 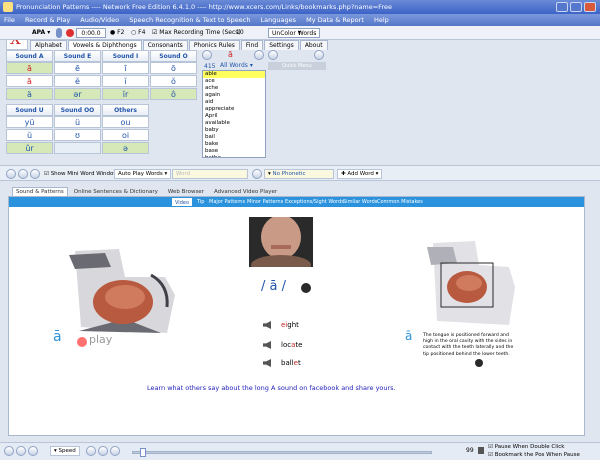 What do you see at coordinates (165, 45) in the screenshot?
I see `tab-consonants: Consonants` at bounding box center [165, 45].